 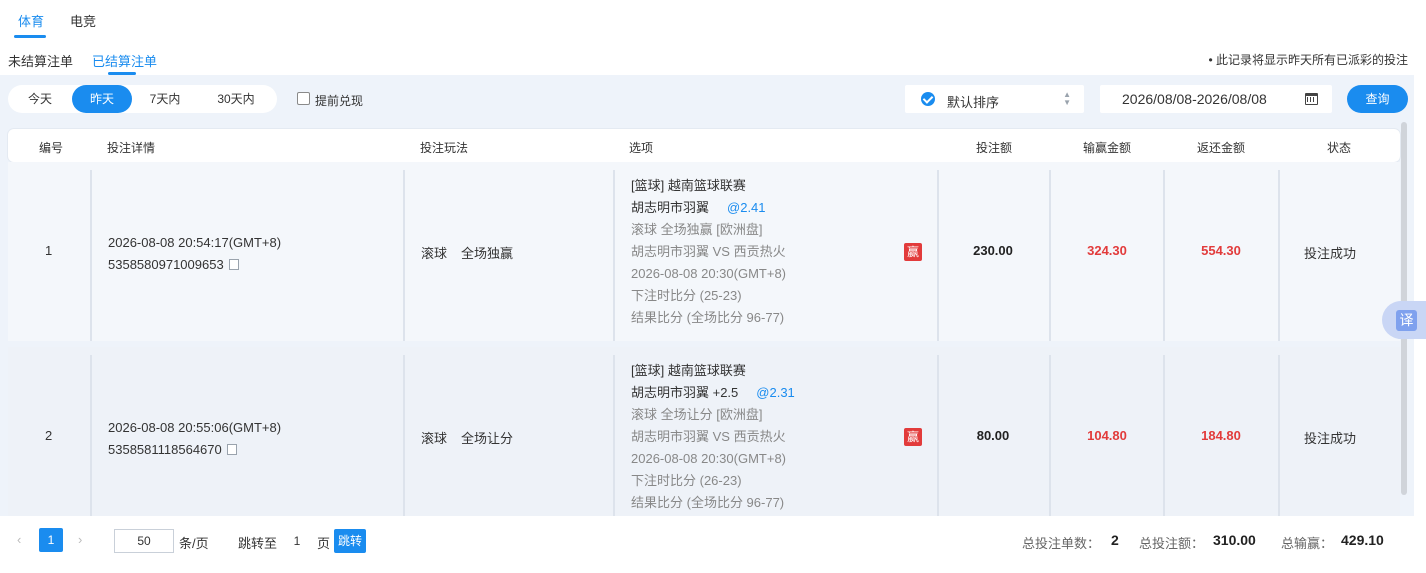 I want to click on win-loss-amount: 104.80, so click(x=1107, y=435).